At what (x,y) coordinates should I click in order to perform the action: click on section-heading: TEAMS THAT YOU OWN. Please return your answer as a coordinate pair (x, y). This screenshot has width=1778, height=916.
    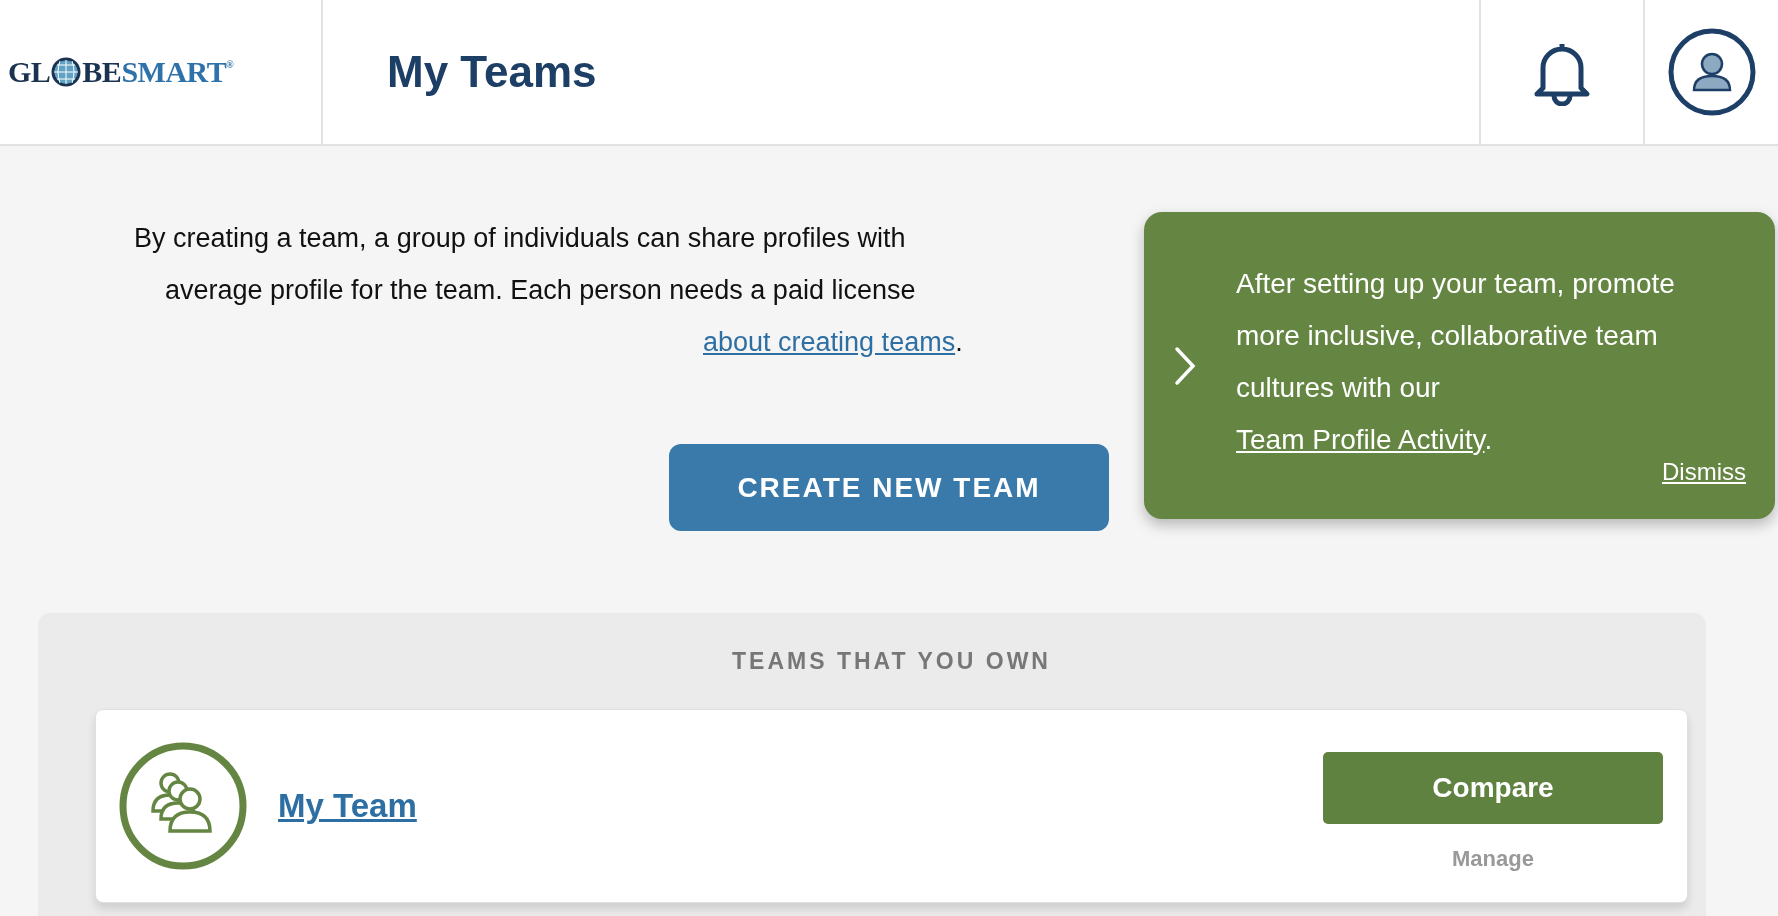
    Looking at the image, I should click on (891, 661).